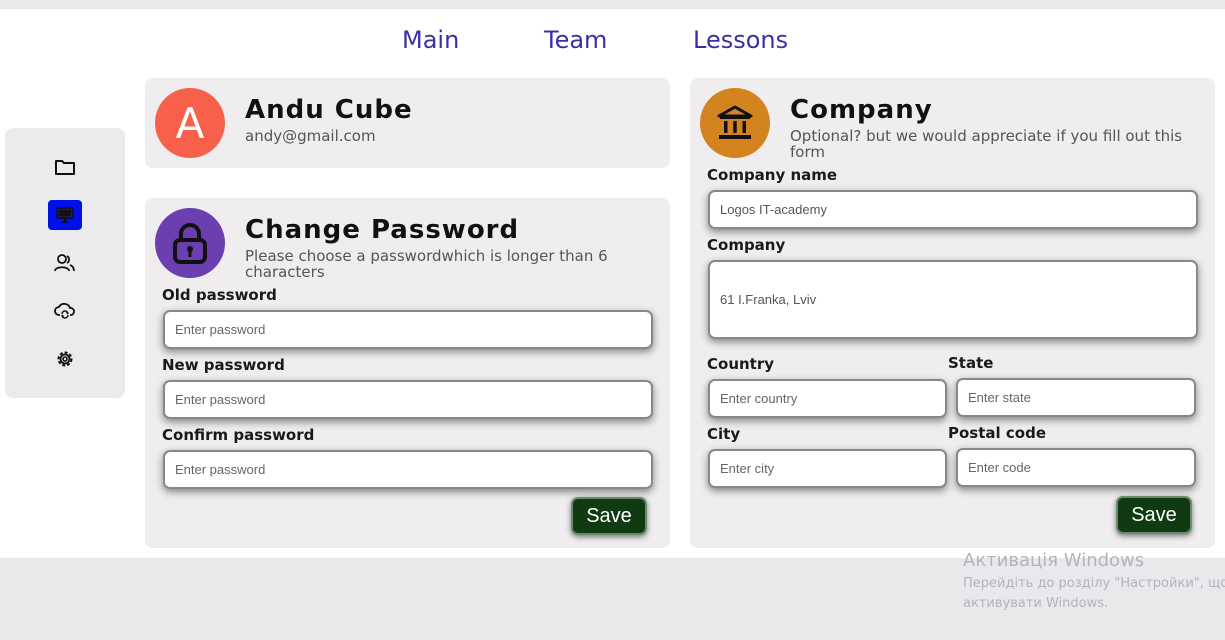 The width and height of the screenshot is (1225, 640). I want to click on country-field, so click(827, 398).